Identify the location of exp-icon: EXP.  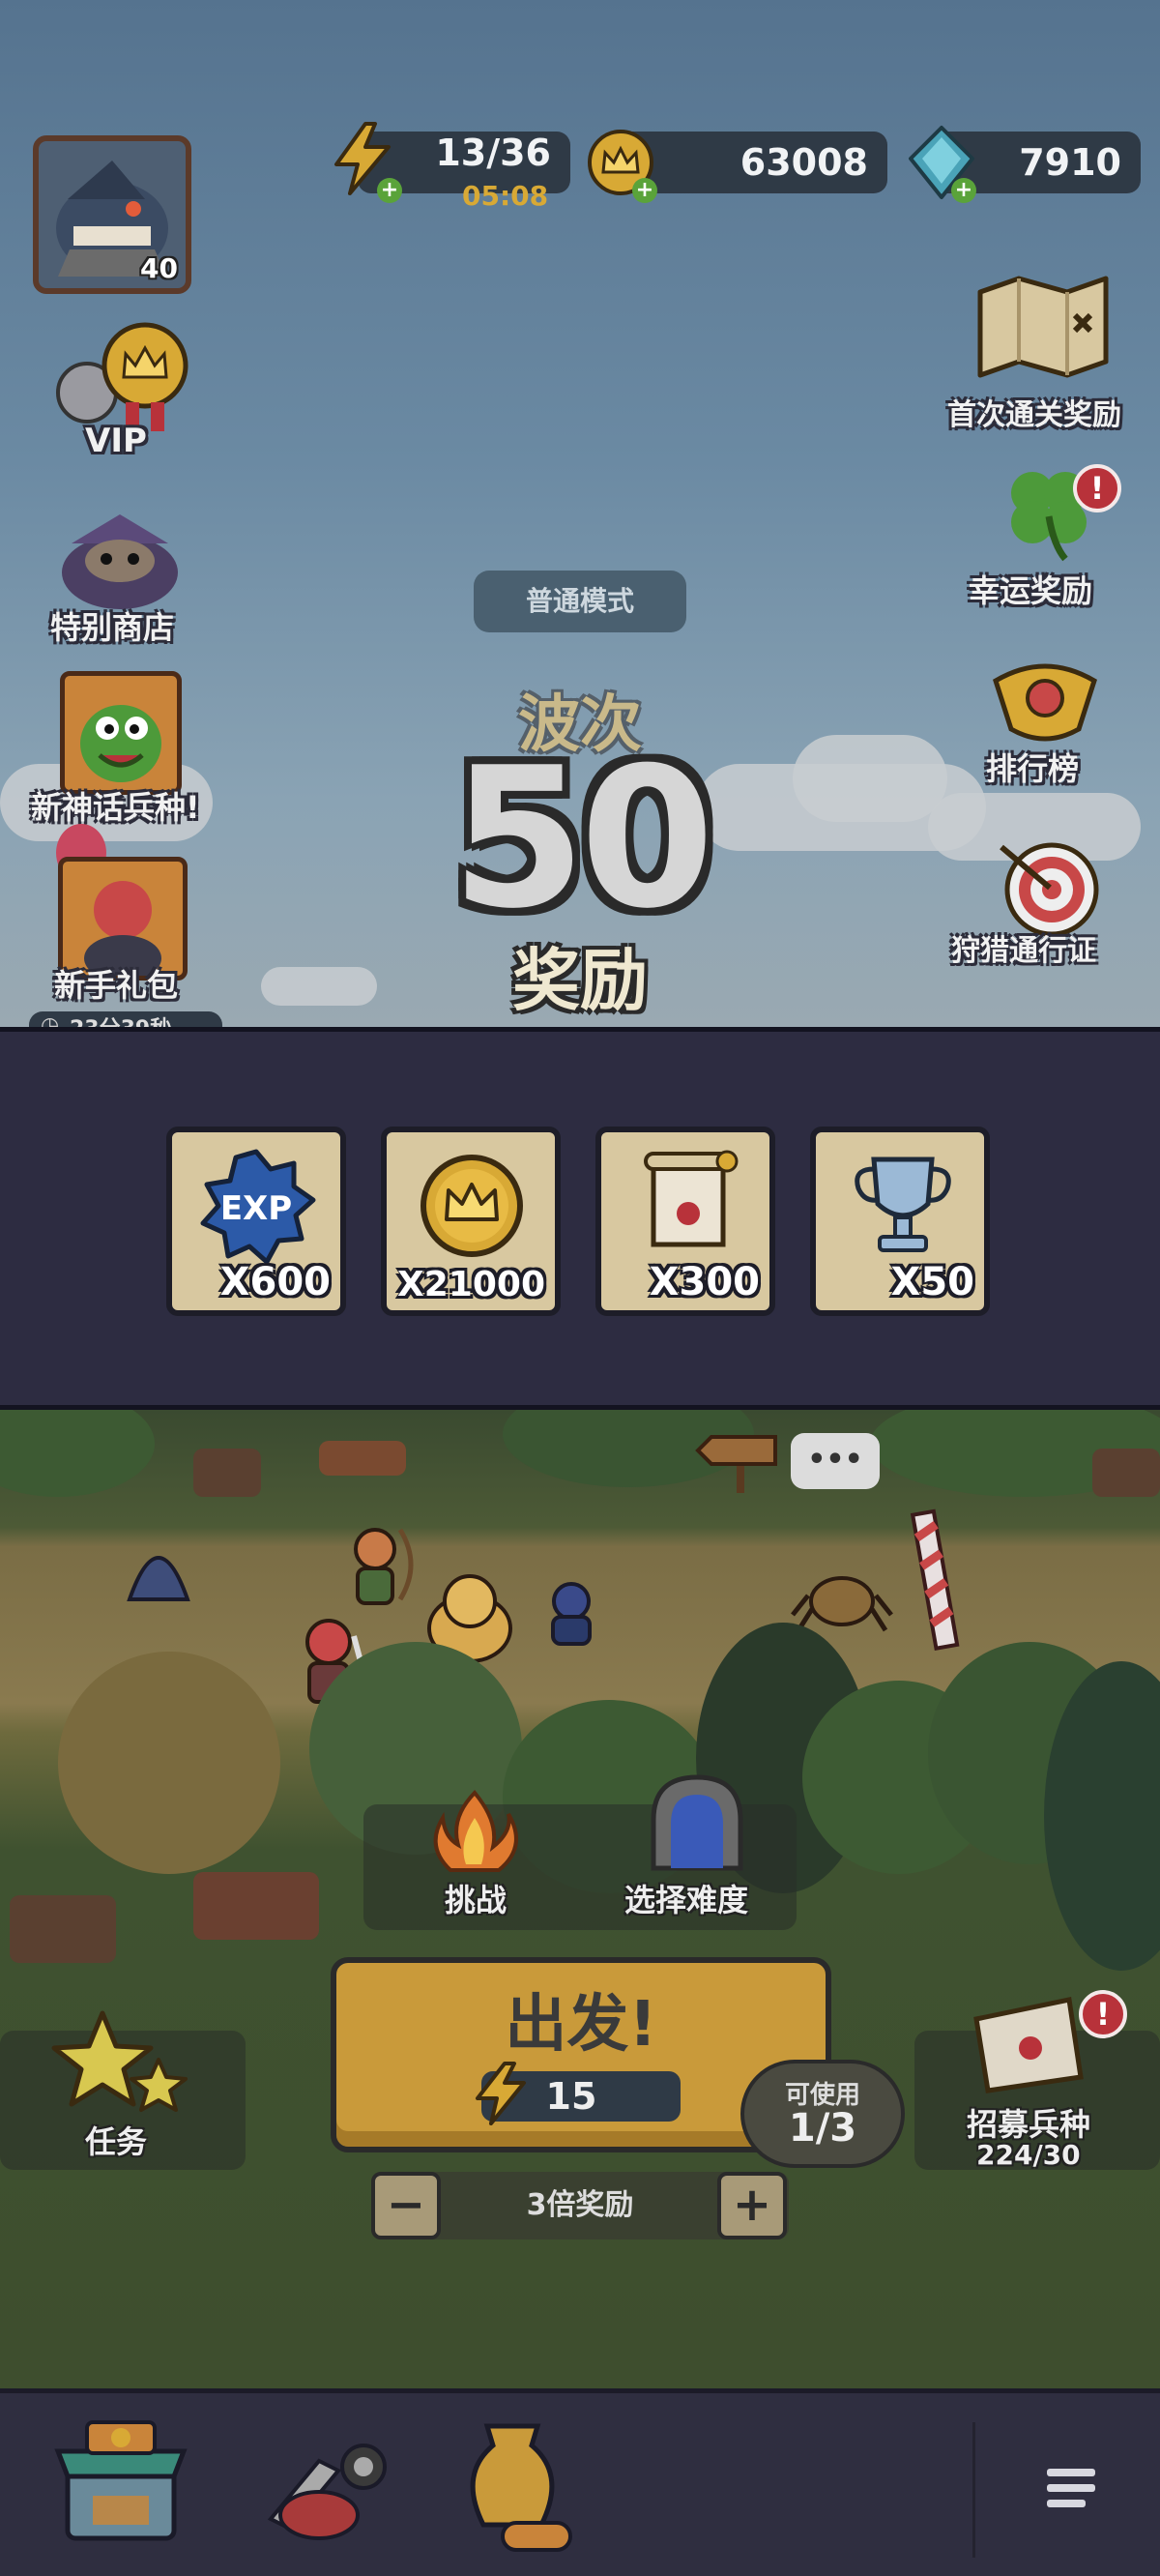
(258, 1207).